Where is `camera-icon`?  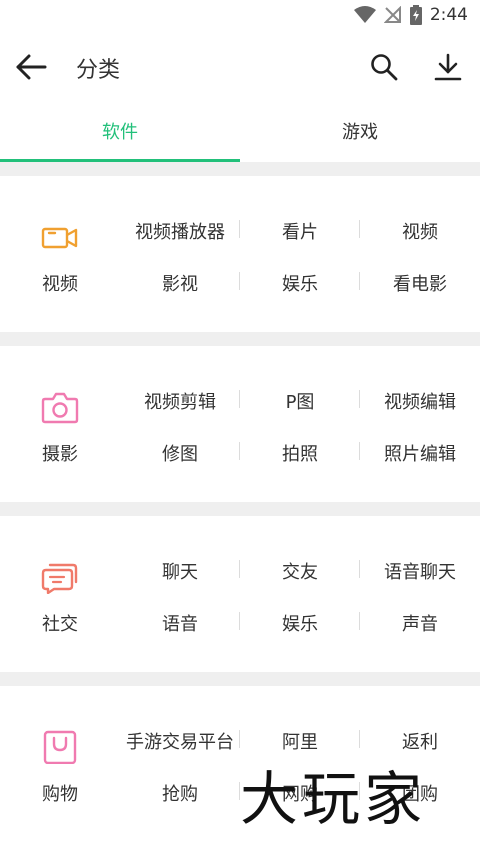
camera-icon is located at coordinates (60, 408).